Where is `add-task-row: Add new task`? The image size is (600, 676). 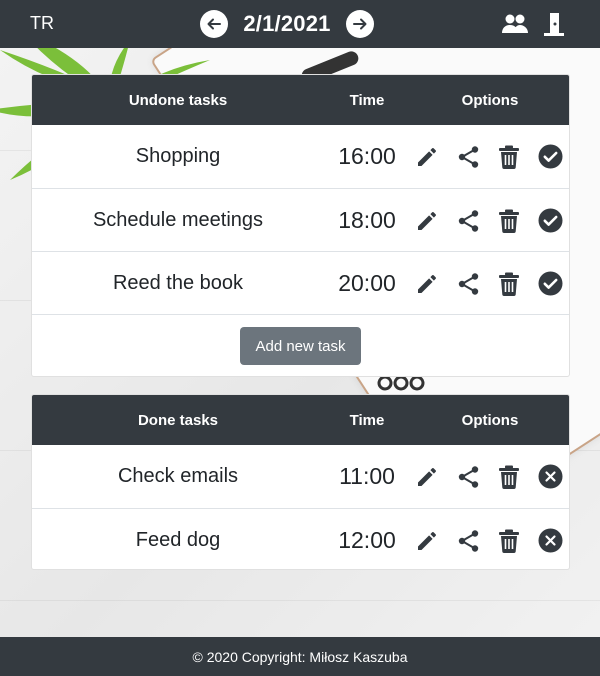 add-task-row: Add new task is located at coordinates (300, 345).